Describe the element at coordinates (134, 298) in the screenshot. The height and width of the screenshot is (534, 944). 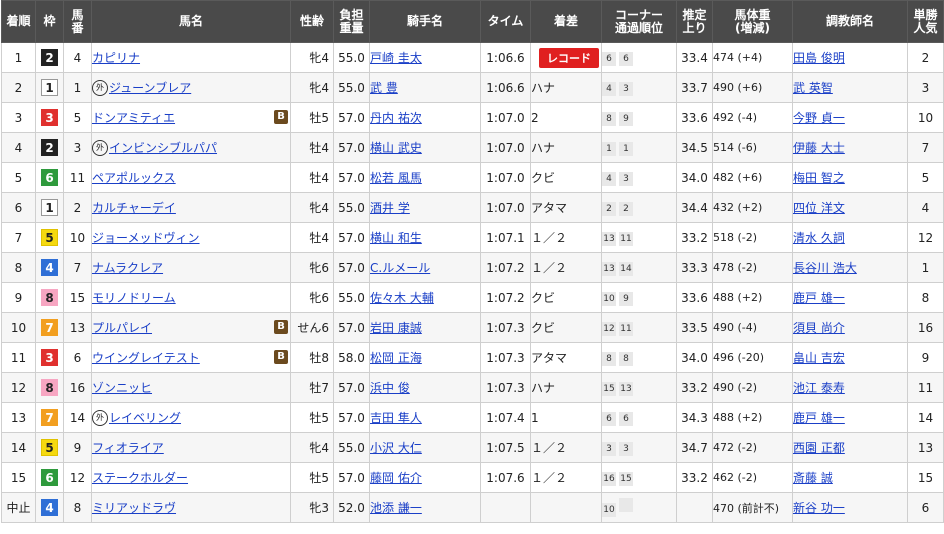
I see `horse-link: モリノドリーム` at that location.